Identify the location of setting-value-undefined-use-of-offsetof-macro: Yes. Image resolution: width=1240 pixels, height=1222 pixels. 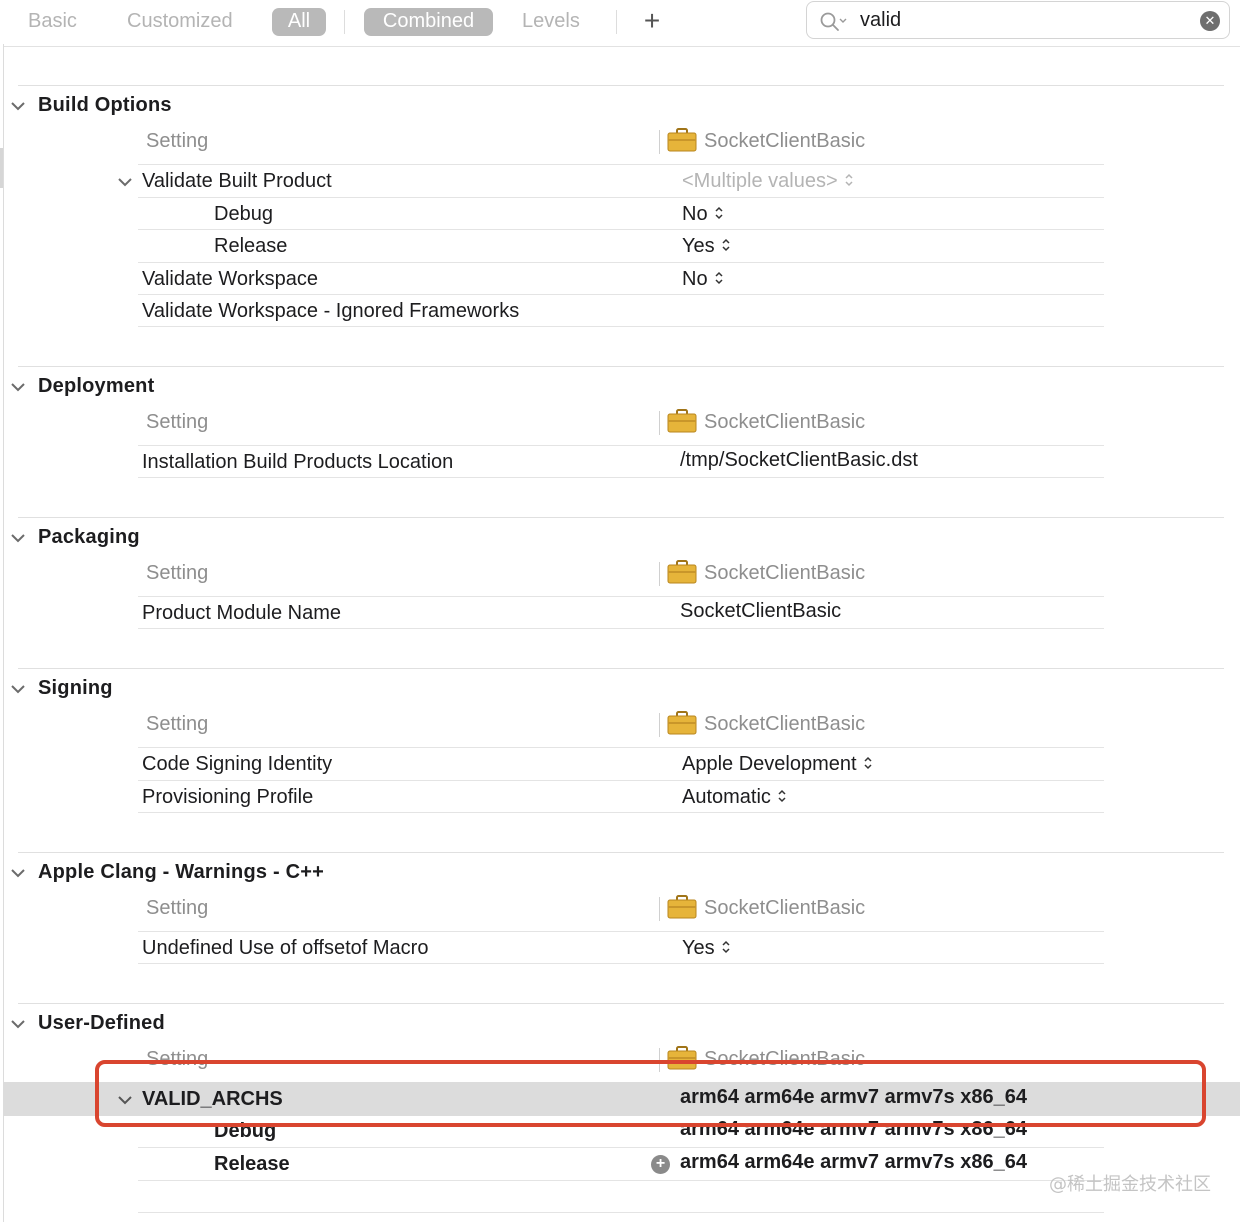
(706, 948).